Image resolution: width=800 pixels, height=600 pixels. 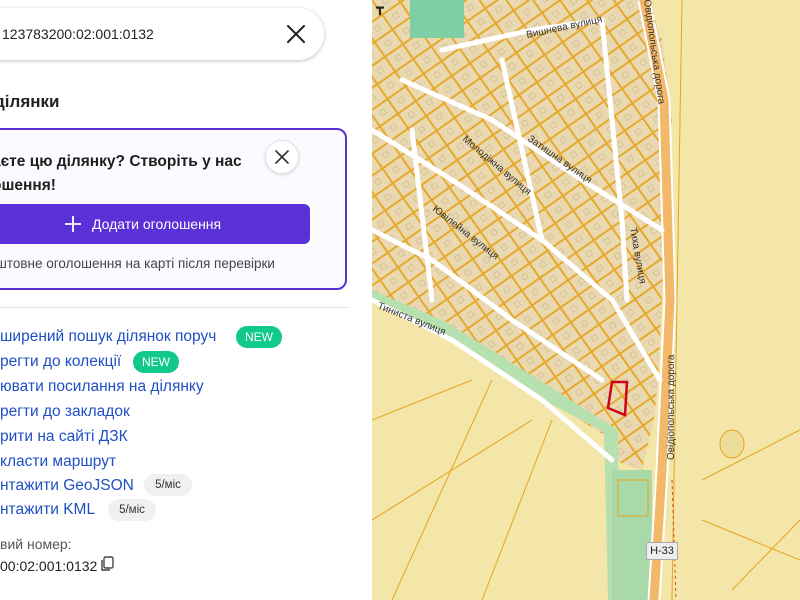 I want to click on action-nearby-search: ширений пошук ділянок поруч, so click(x=108, y=337).